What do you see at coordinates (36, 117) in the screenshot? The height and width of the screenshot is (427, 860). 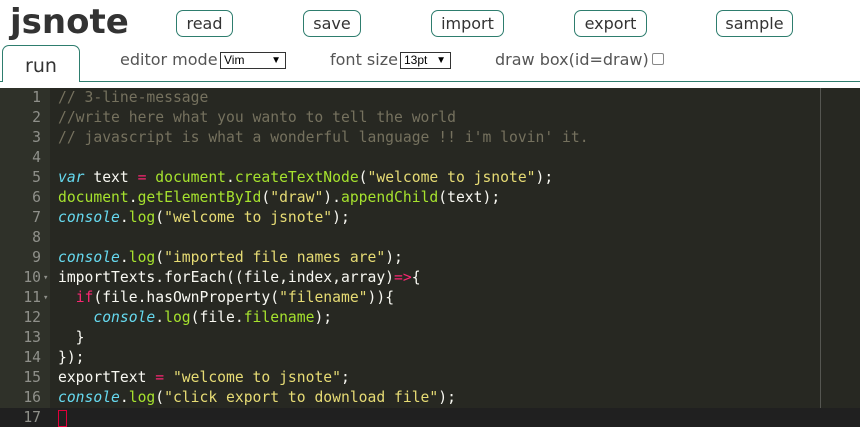 I see `line-number: 2` at bounding box center [36, 117].